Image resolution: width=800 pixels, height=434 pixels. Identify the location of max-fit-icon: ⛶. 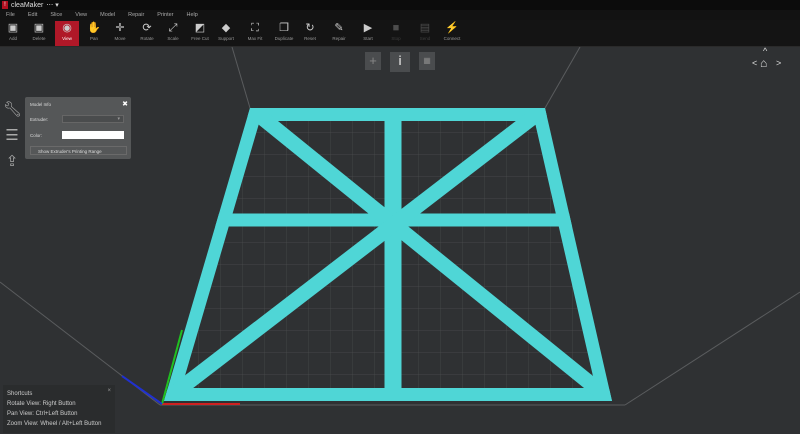
(255, 28).